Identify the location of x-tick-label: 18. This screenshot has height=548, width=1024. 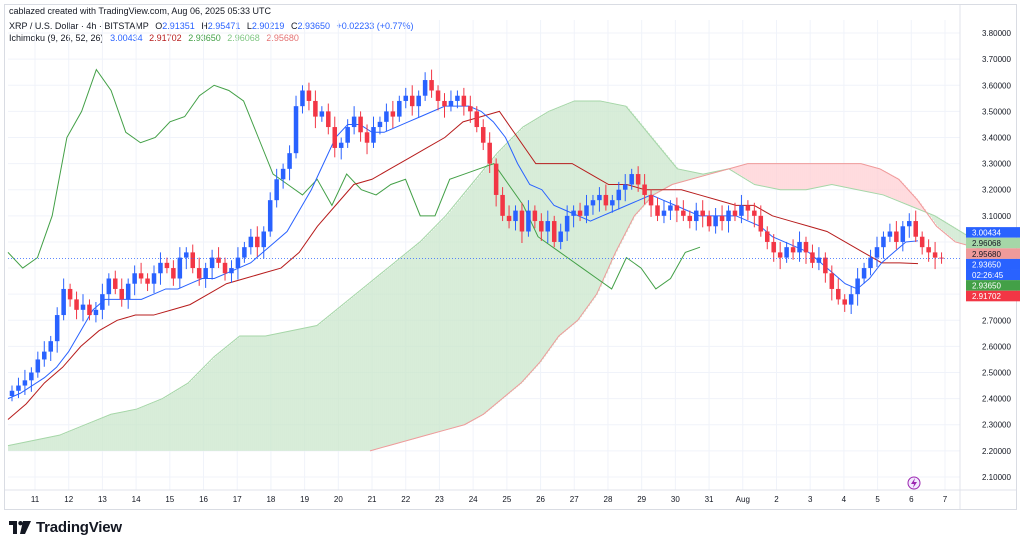
(270, 499).